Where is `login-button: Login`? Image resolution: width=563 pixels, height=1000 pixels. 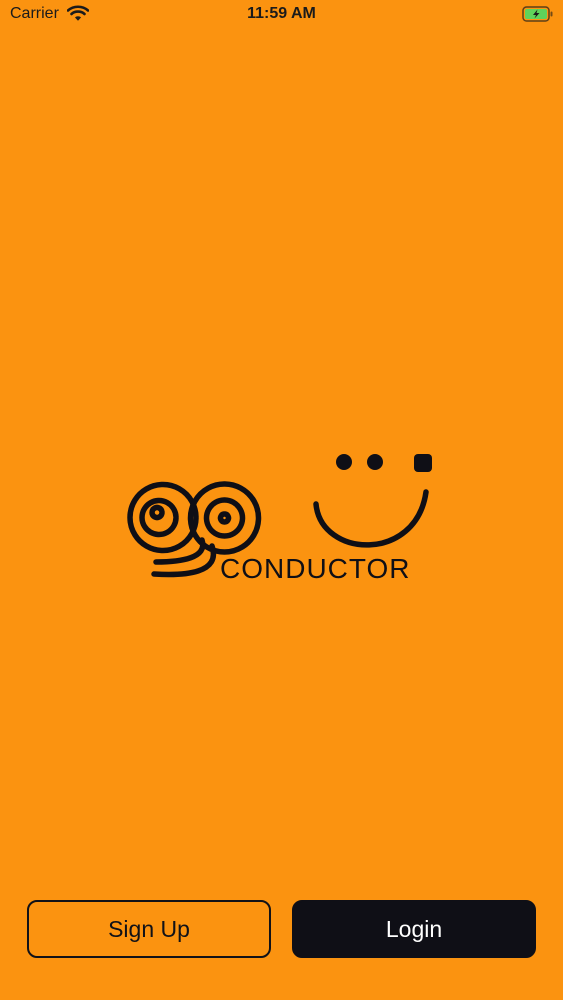
login-button: Login is located at coordinates (414, 929).